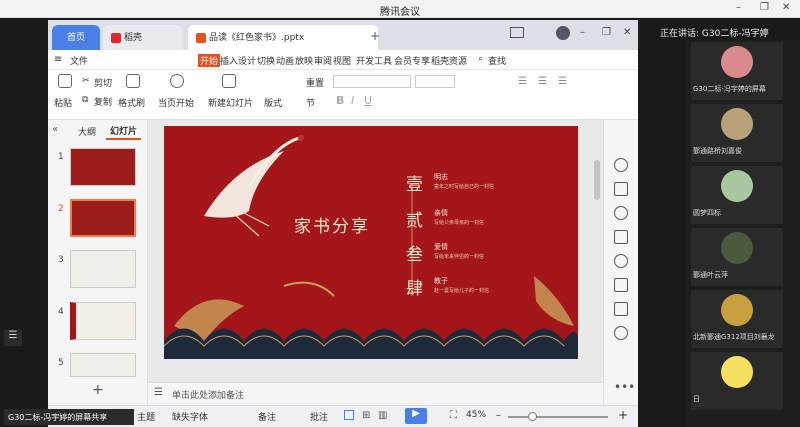 This screenshot has width=800, height=427. What do you see at coordinates (55, 129) in the screenshot?
I see `collapse-panel-icon: «` at bounding box center [55, 129].